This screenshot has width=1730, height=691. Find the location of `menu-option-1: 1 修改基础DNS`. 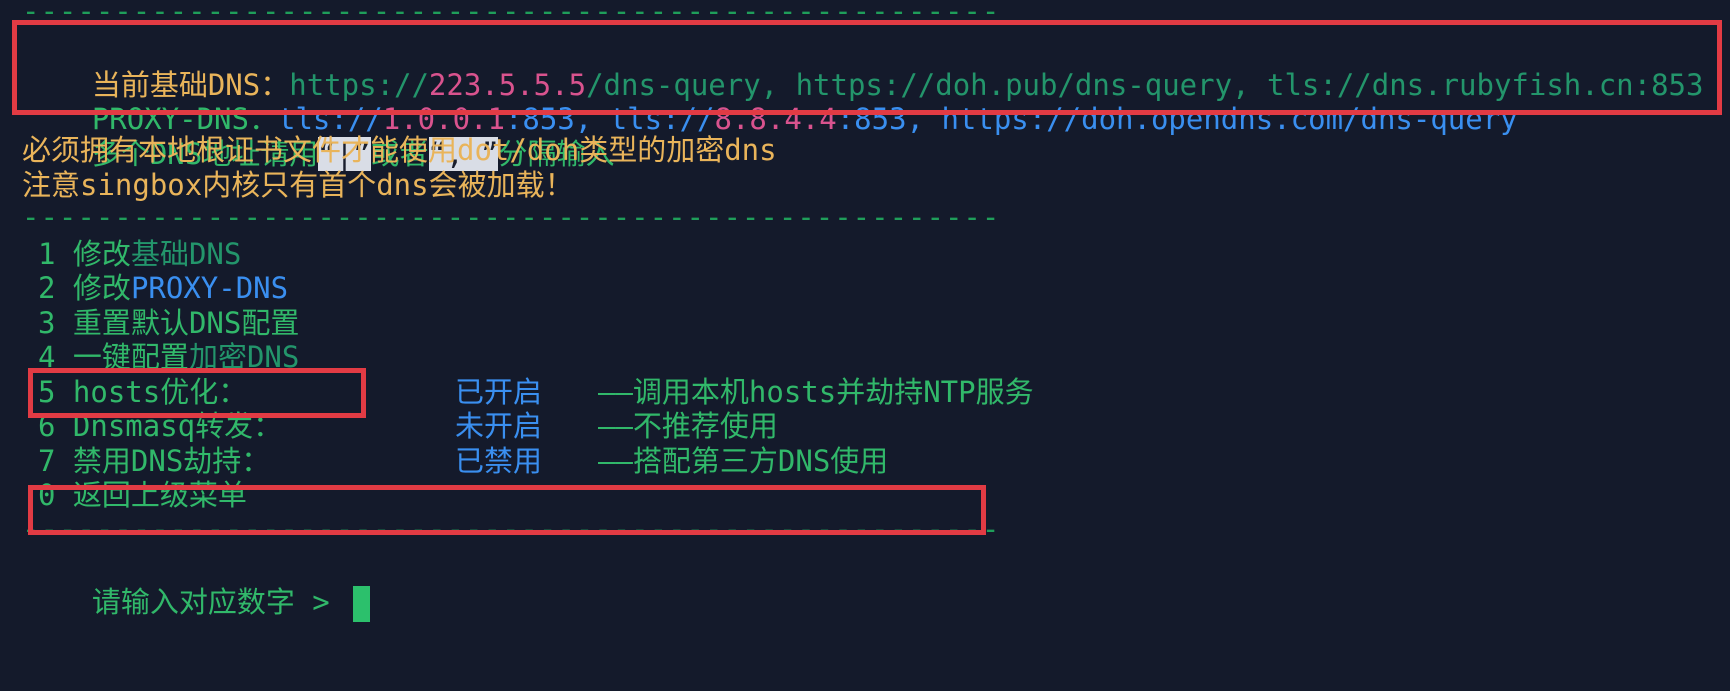

menu-option-1: 1 修改基础DNS is located at coordinates (600, 254).